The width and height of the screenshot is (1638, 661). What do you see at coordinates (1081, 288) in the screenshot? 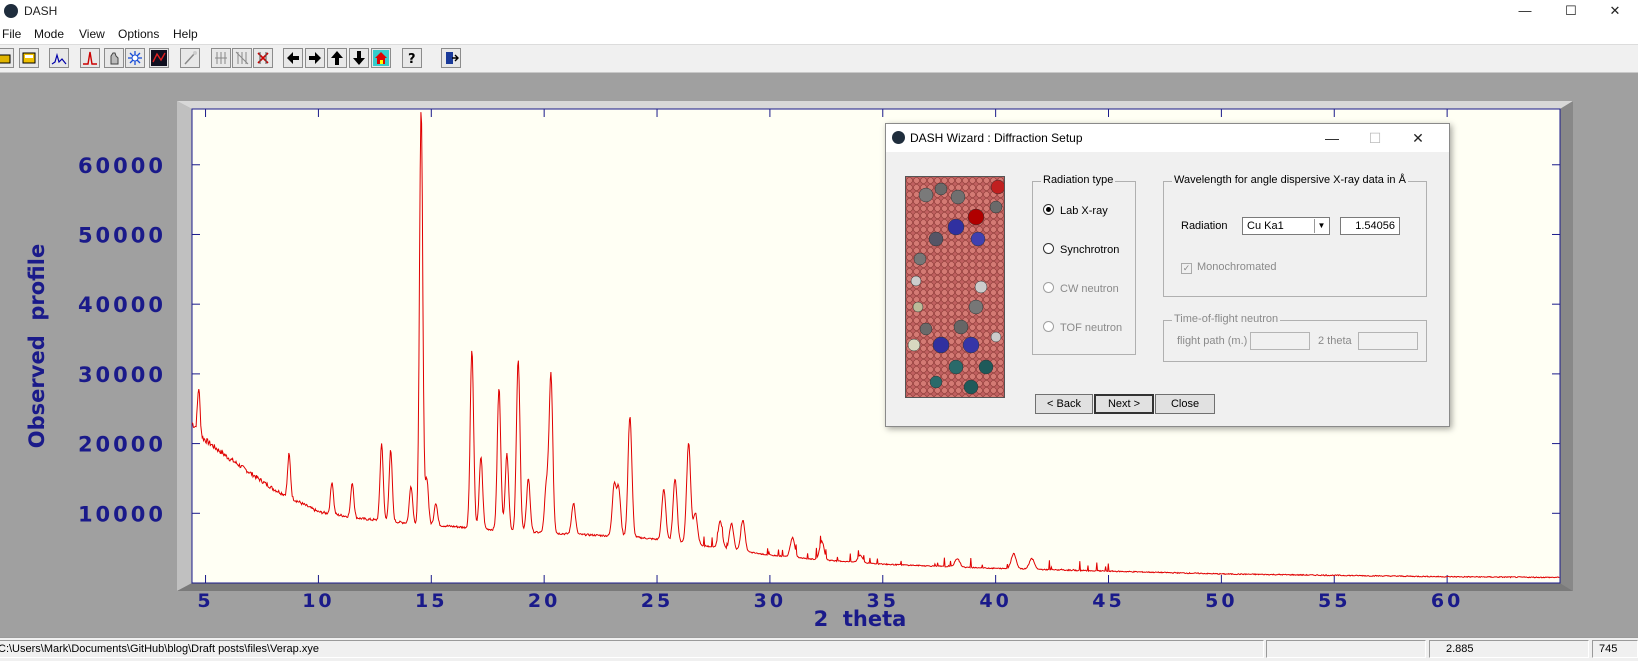
I see `radio-cw-neutron: CW neutron` at bounding box center [1081, 288].